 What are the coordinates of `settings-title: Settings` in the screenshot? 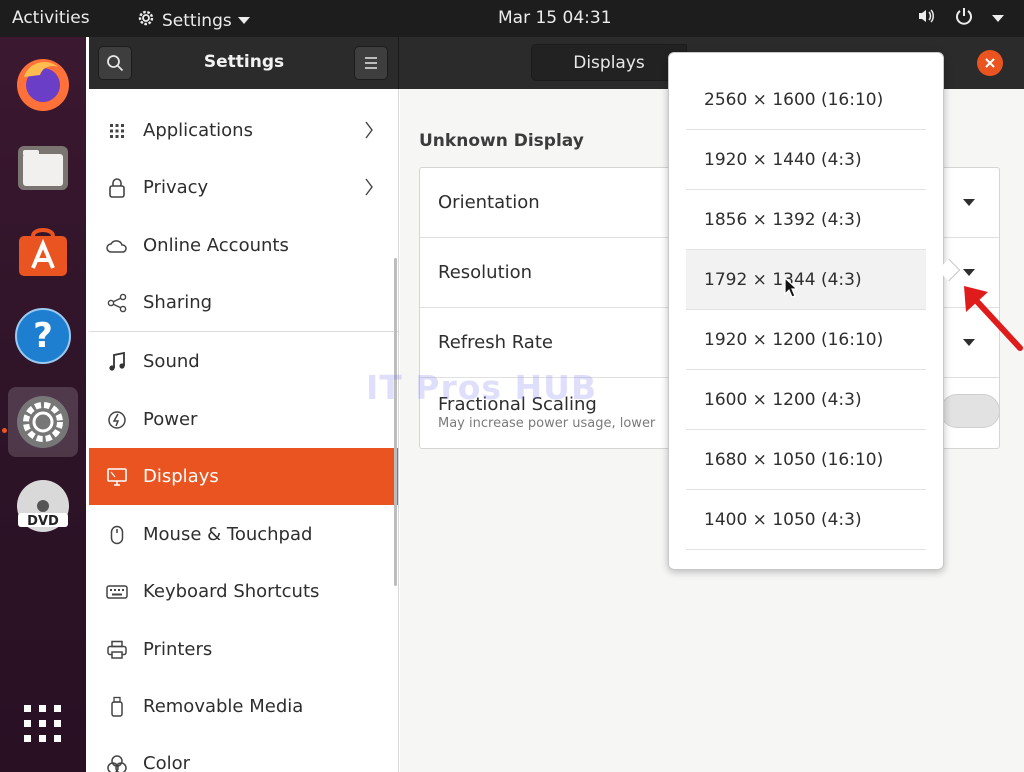 It's located at (244, 62).